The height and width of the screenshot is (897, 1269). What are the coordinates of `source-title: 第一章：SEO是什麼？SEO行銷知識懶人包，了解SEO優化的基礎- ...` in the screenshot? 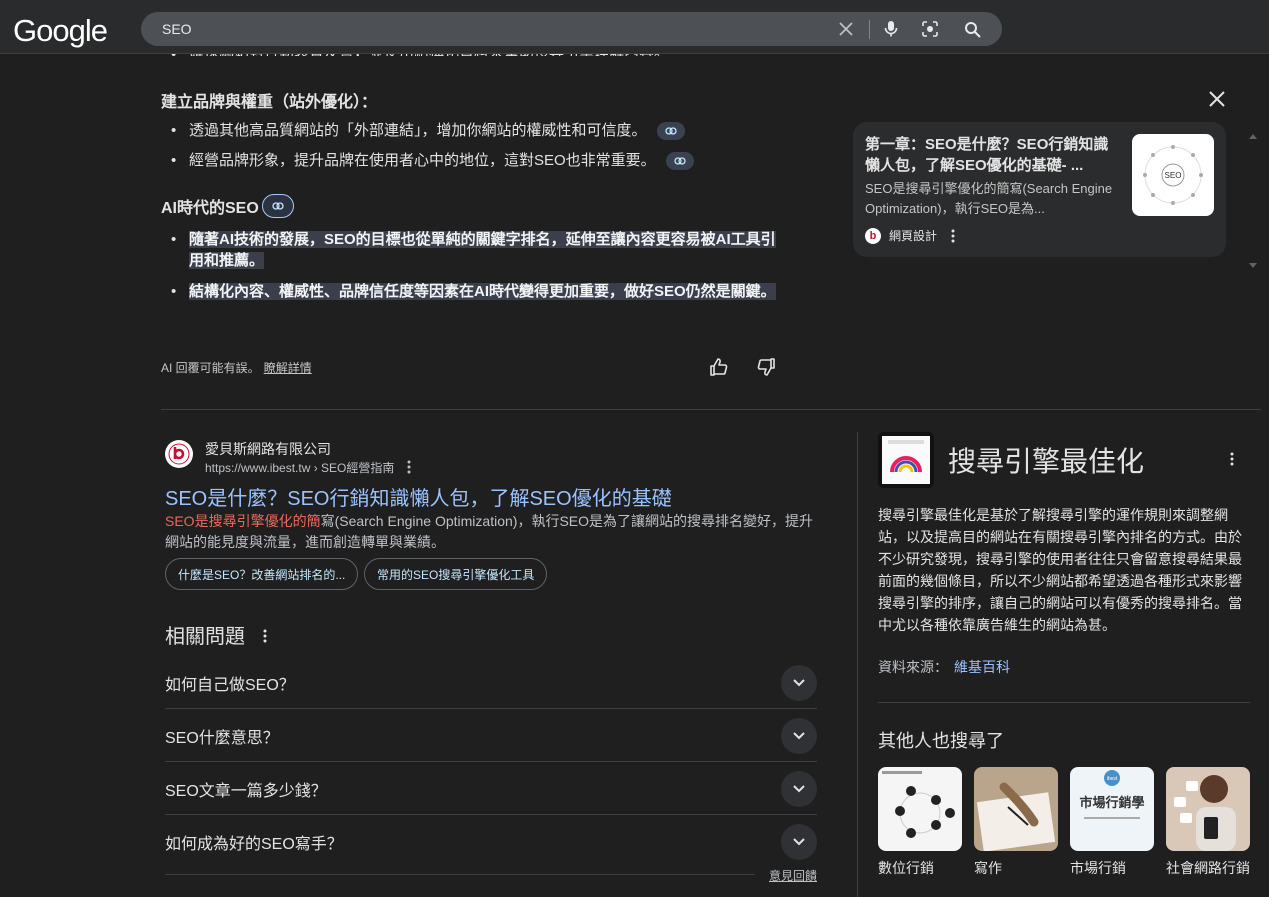 It's located at (992, 155).